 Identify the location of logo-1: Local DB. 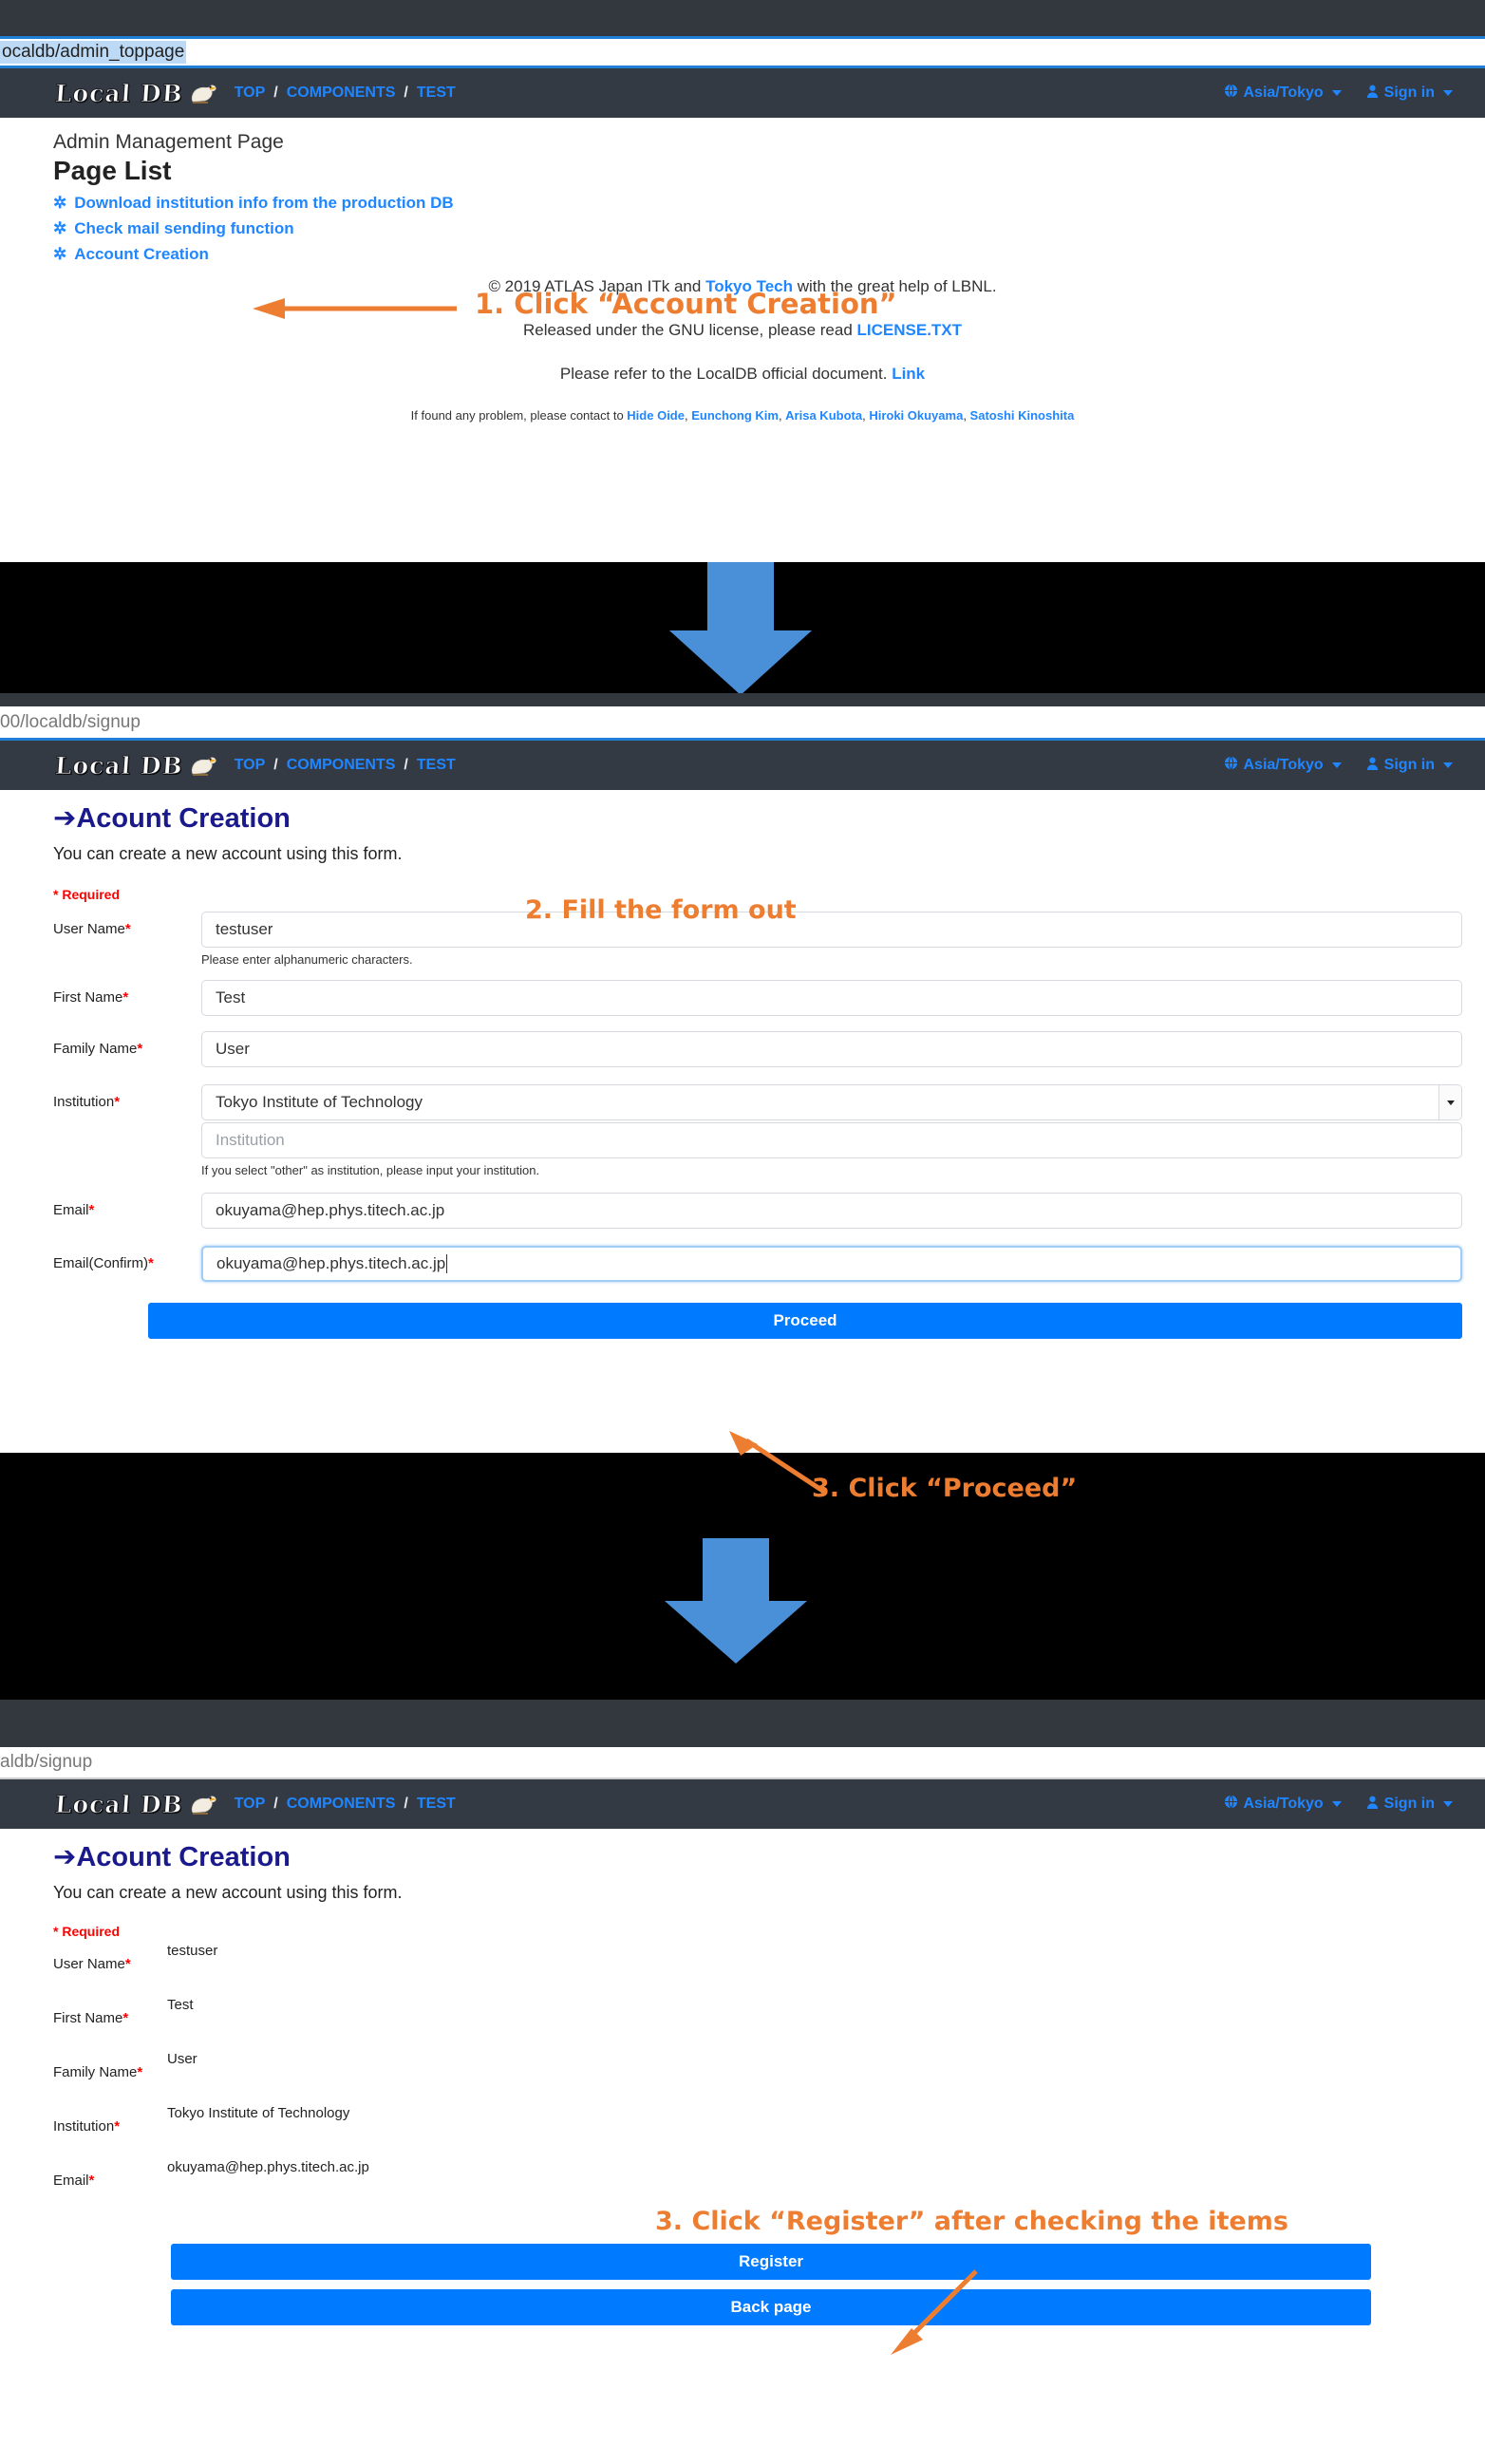
(135, 93).